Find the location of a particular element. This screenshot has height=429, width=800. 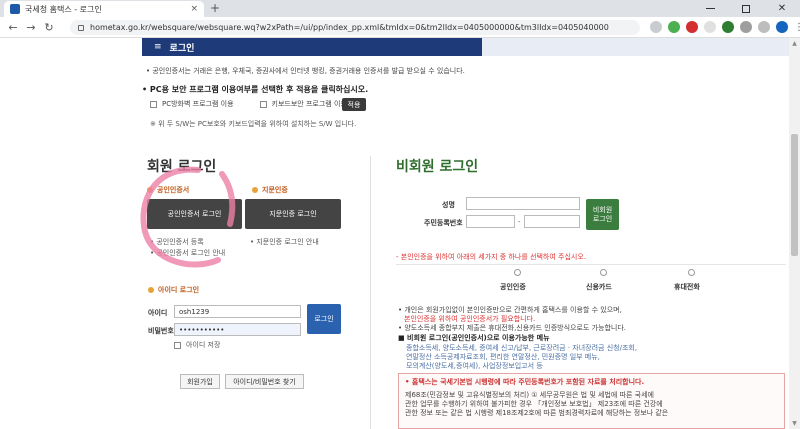

nonmember-login-button: 비회원 로그인 is located at coordinates (602, 214).